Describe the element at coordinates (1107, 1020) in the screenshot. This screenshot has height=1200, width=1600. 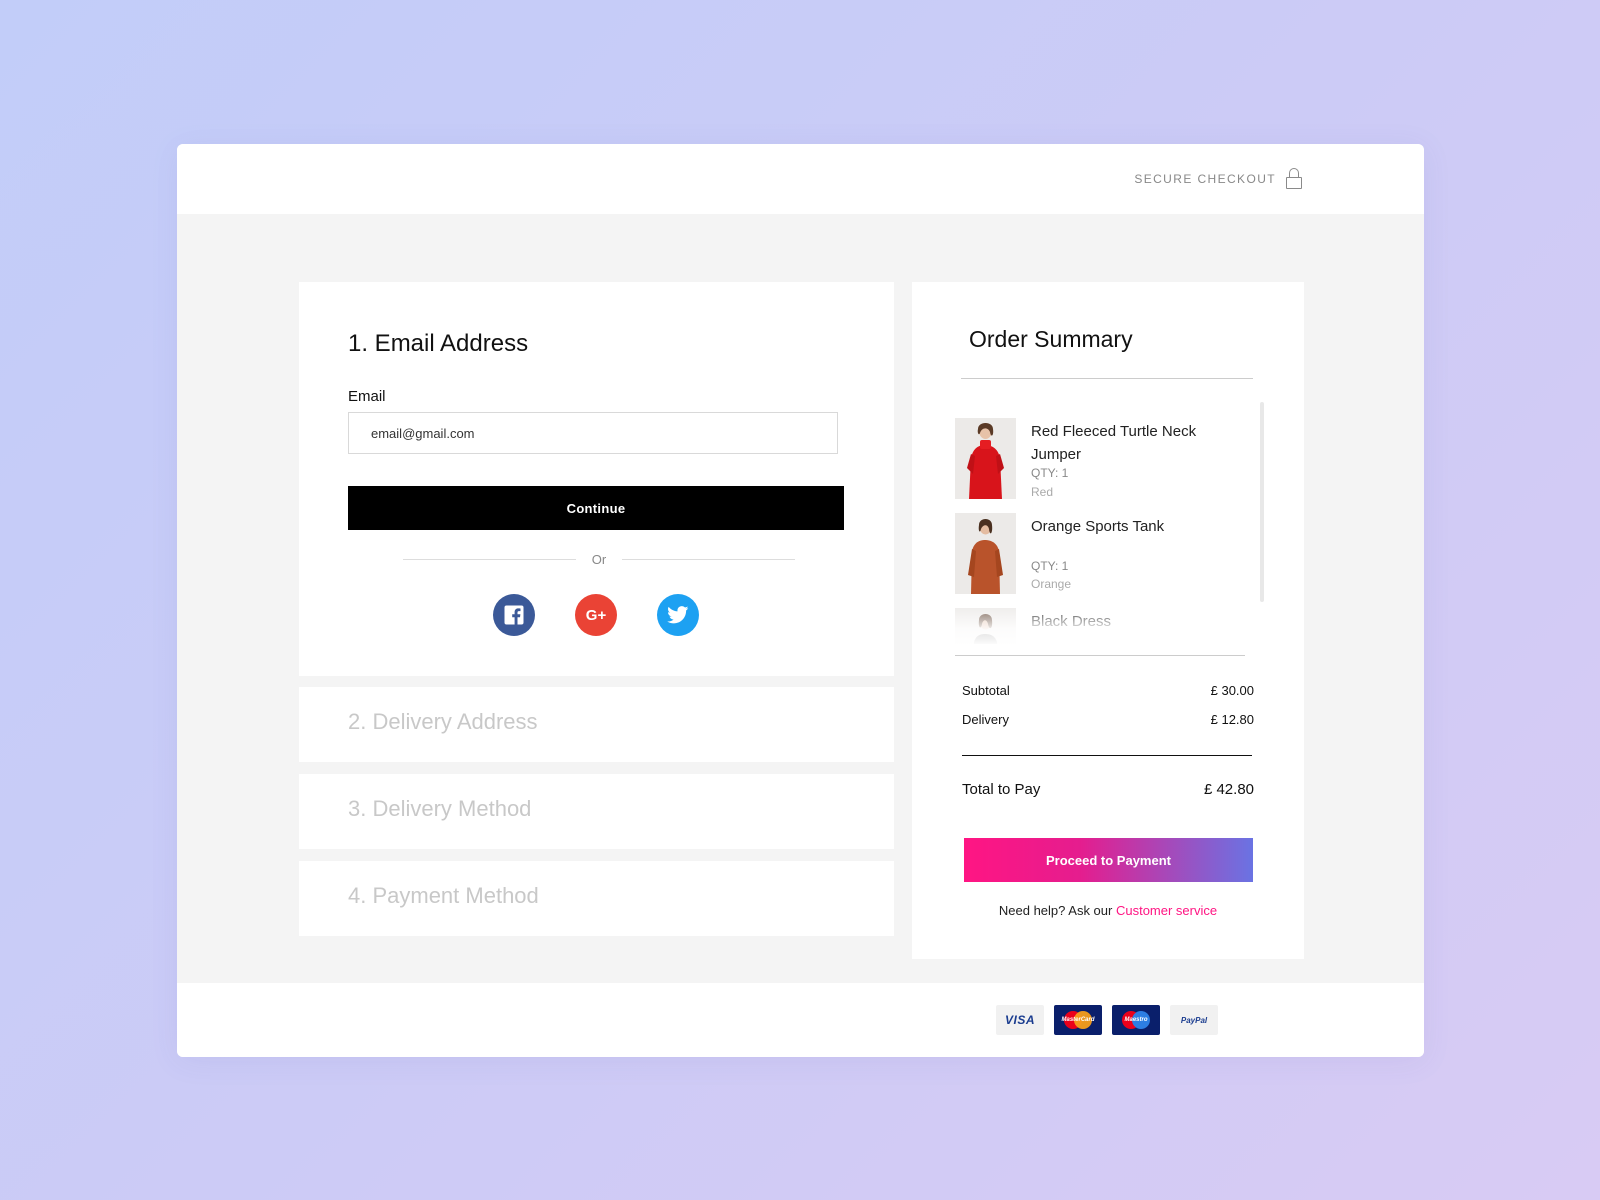
I see `payment-cards: VISA MasterCard Maestro PayPal` at that location.